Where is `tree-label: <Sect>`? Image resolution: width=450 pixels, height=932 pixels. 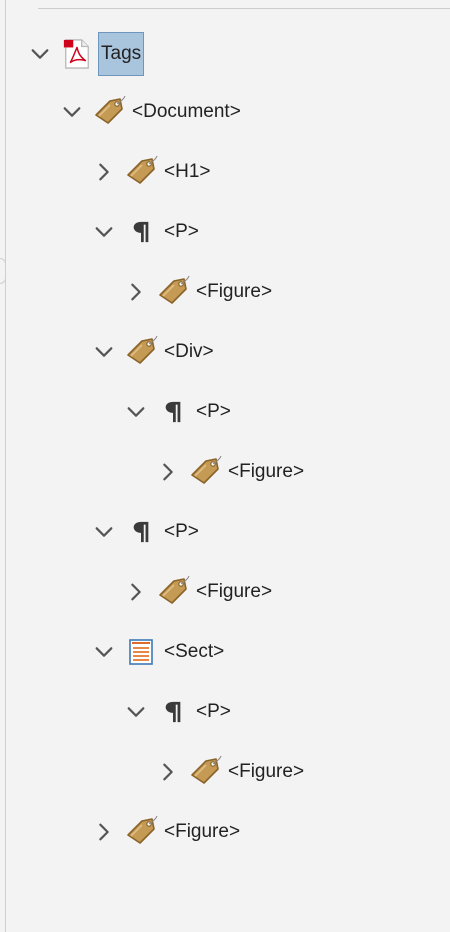
tree-label: <Sect> is located at coordinates (194, 652).